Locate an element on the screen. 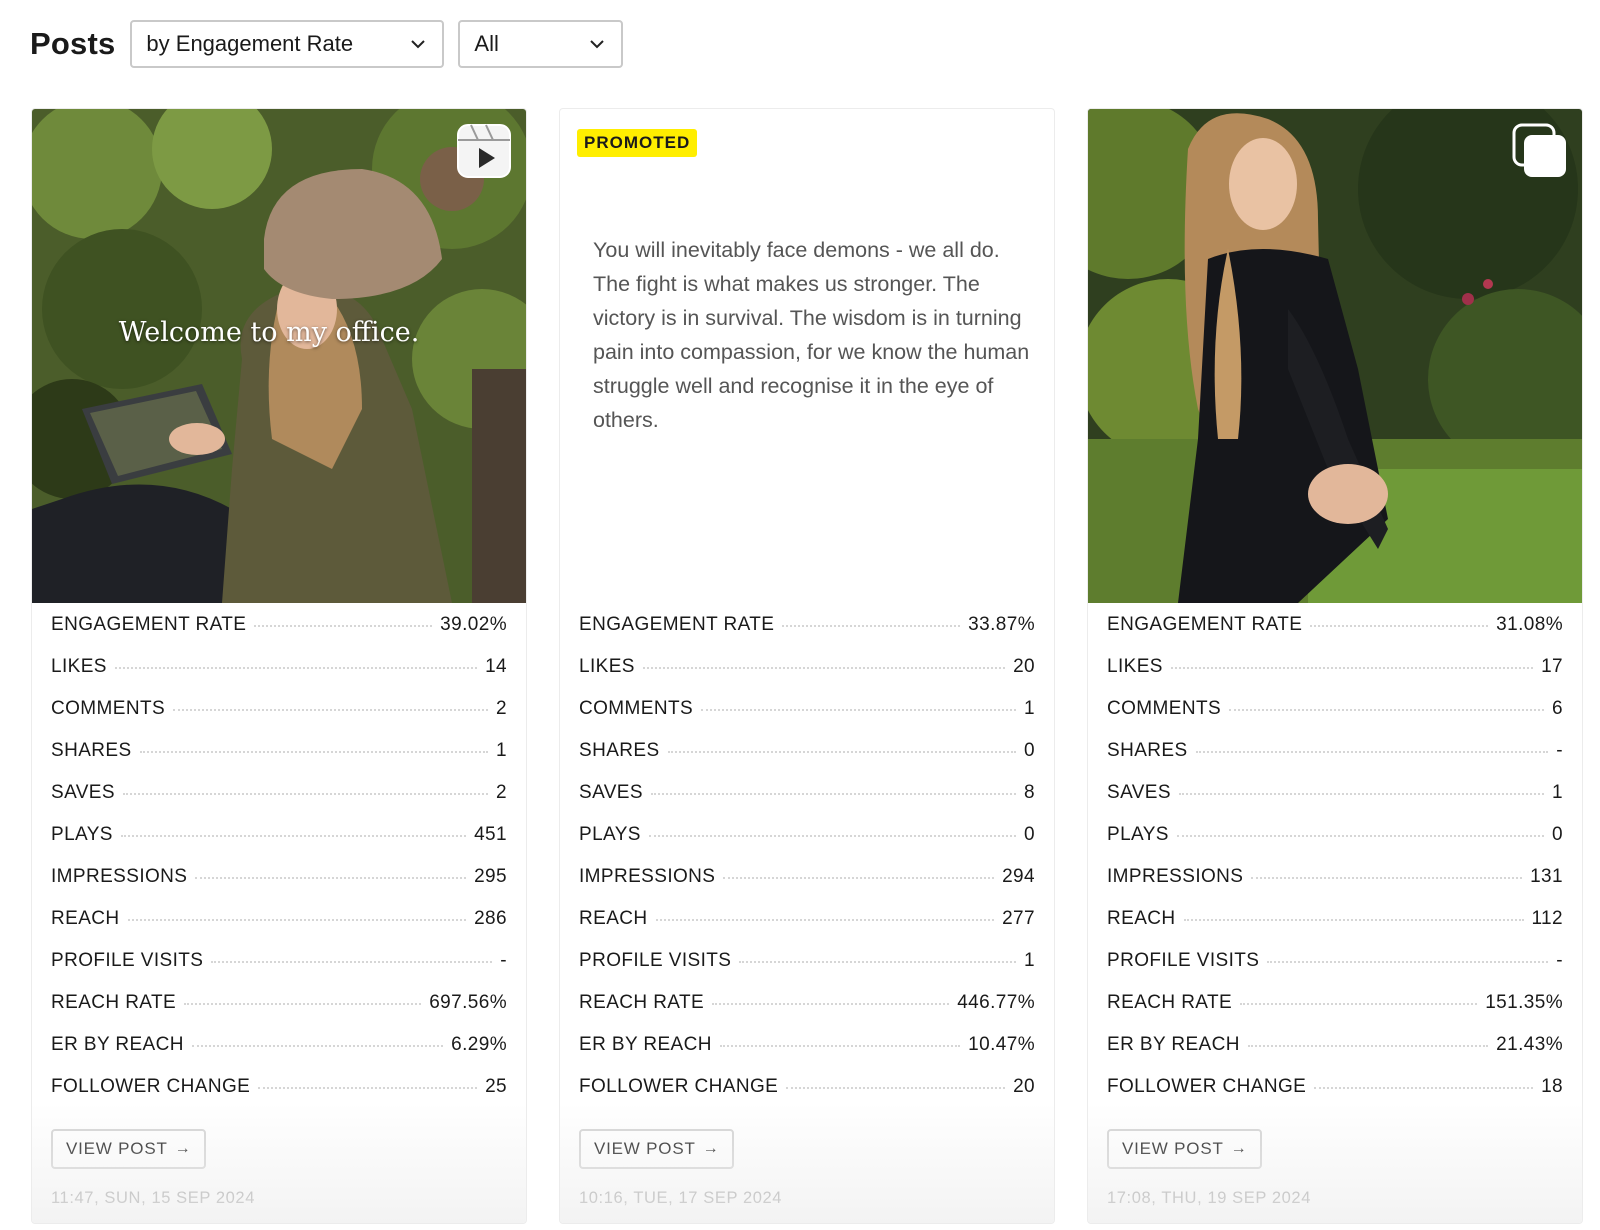 This screenshot has width=1600, height=1230. stat-row: ER BY REACH 6.29% is located at coordinates (279, 1055).